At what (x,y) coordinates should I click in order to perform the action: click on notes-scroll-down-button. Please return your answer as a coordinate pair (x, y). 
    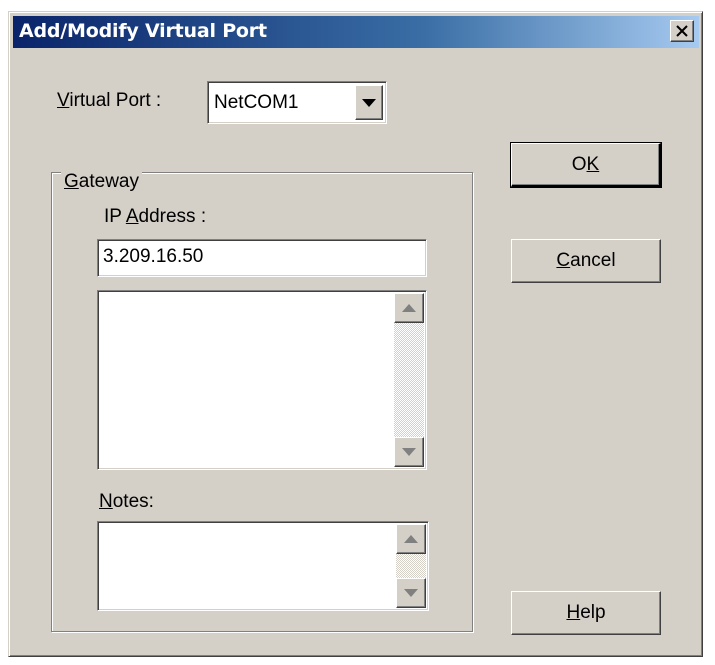
    Looking at the image, I should click on (411, 593).